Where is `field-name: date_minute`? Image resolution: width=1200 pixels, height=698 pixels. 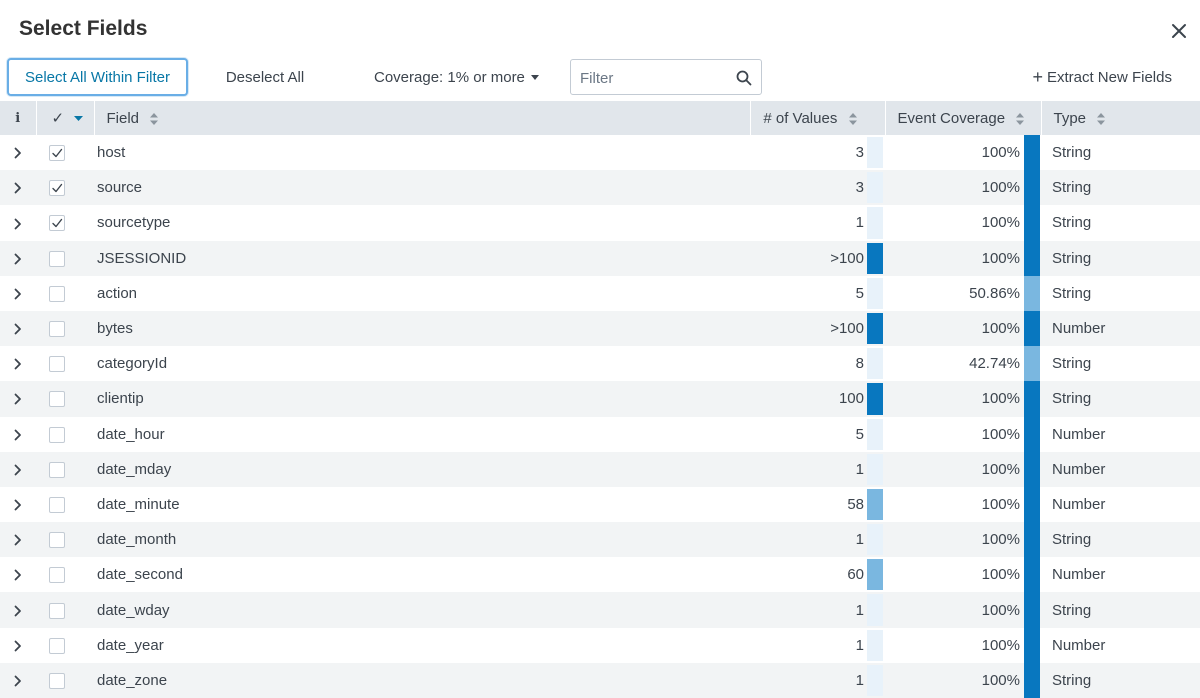 field-name: date_minute is located at coordinates (138, 504).